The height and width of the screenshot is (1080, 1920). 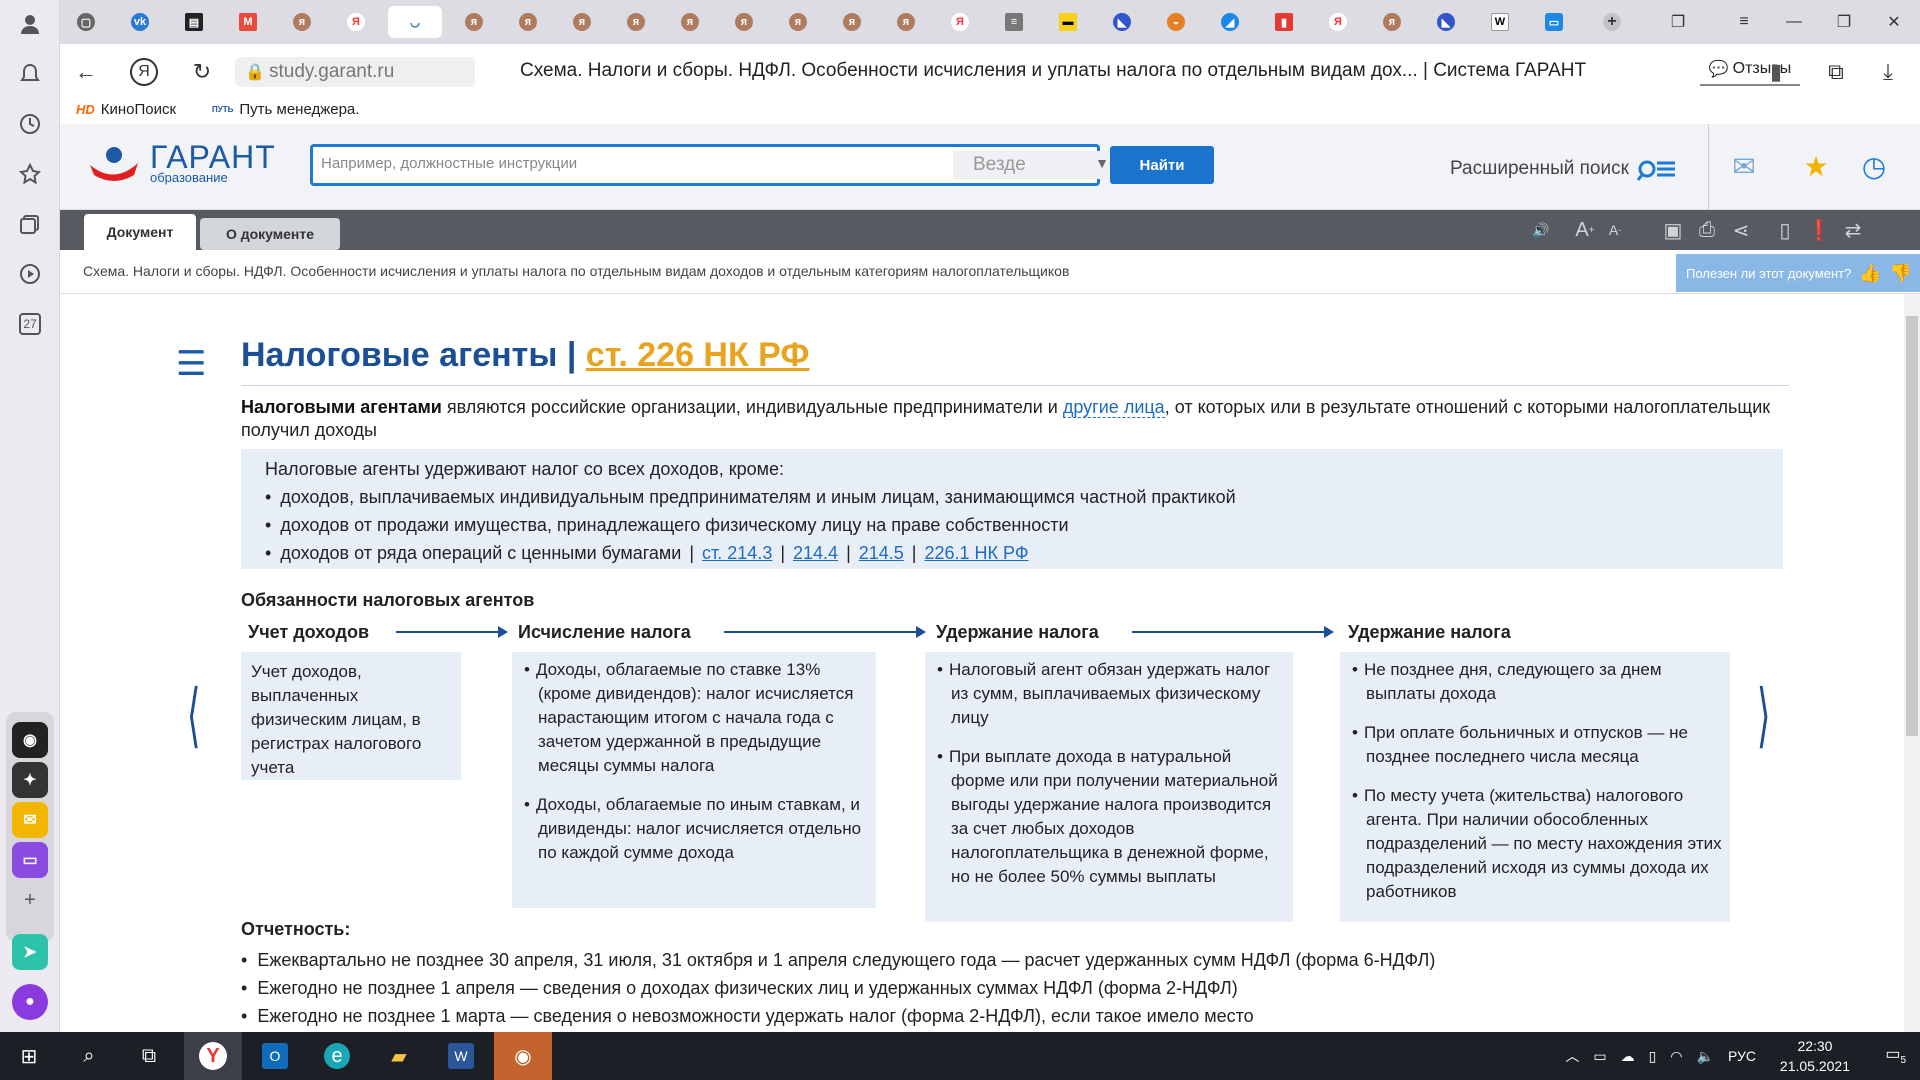 I want to click on article-link: 214.5, so click(x=881, y=553).